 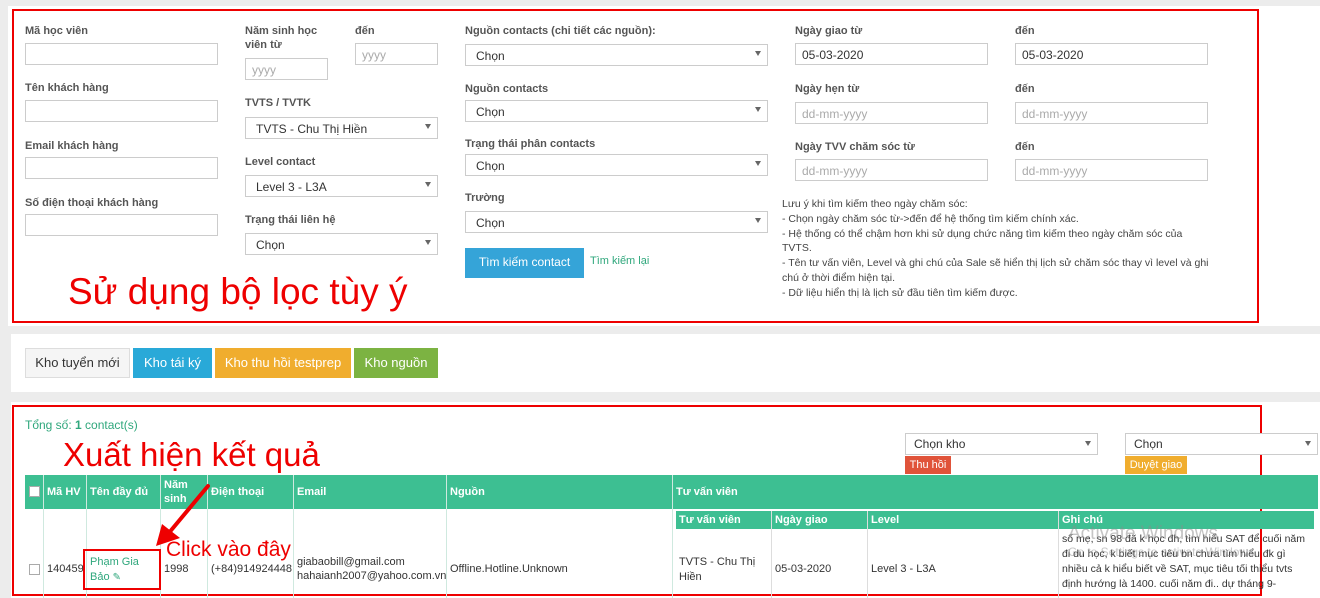 I want to click on result-annotation-caption: Xuất hiện kết quả, so click(x=191, y=454).